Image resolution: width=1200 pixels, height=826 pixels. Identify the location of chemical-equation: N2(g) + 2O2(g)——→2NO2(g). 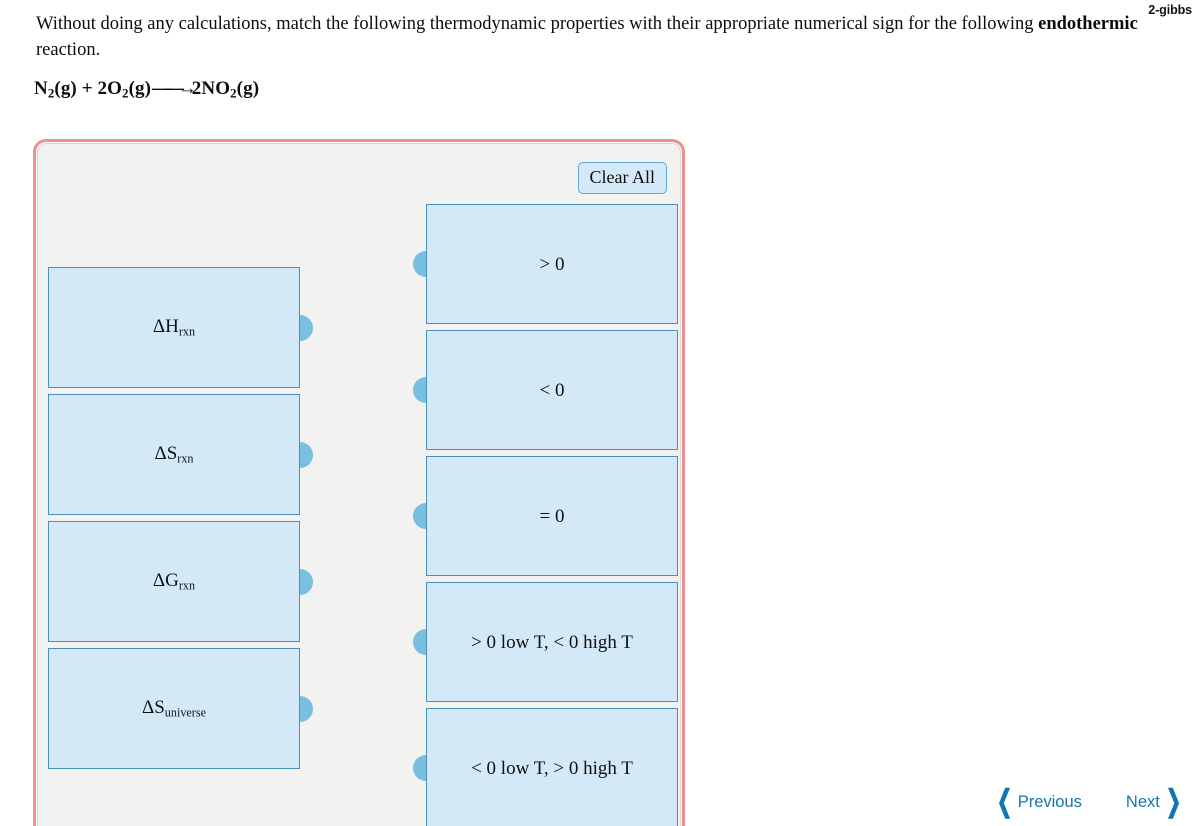
(146, 90).